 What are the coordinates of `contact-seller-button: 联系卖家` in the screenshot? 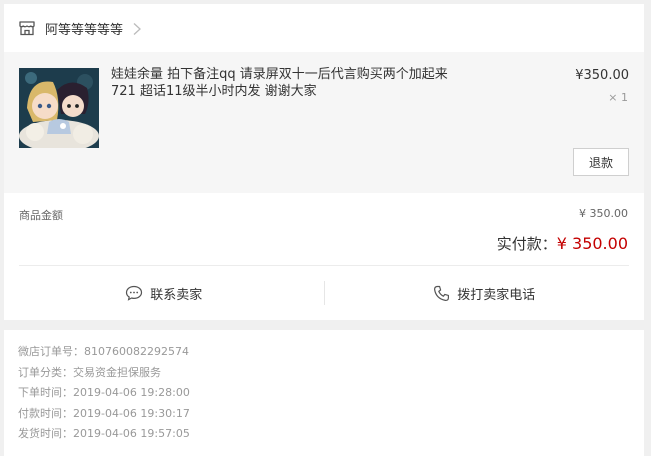 It's located at (164, 293).